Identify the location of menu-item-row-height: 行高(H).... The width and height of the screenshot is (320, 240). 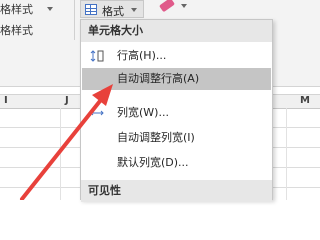
(176, 56).